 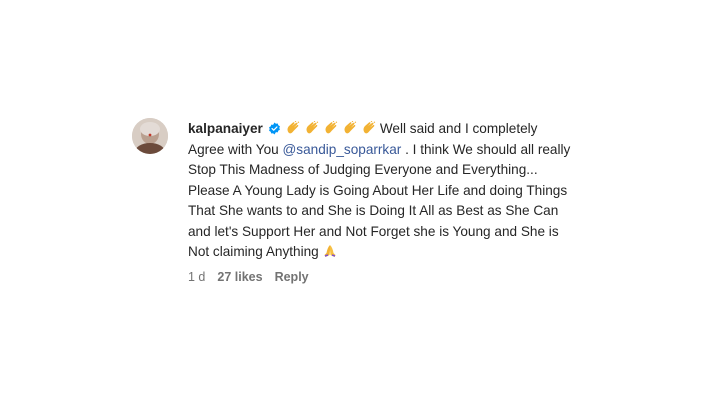 I want to click on username: kalpanaiyer, so click(x=225, y=128).